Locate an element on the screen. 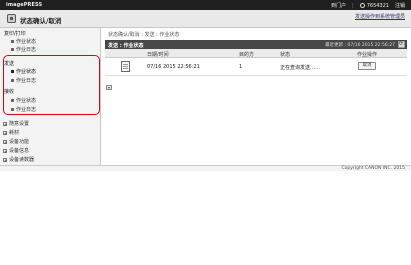 The image size is (411, 265). col-datetime: 日期/时间 is located at coordinates (158, 55).